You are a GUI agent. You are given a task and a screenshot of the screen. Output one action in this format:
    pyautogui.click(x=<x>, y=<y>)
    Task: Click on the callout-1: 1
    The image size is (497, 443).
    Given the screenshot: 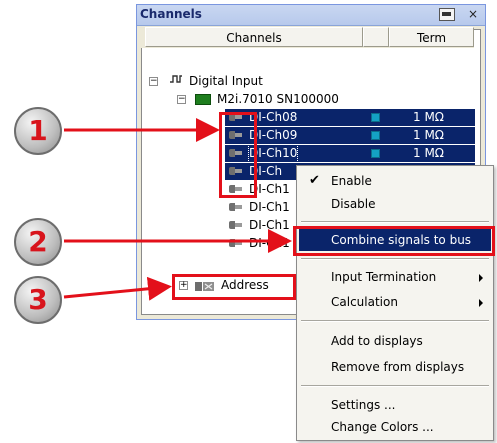 What is the action you would take?
    pyautogui.click(x=38, y=131)
    